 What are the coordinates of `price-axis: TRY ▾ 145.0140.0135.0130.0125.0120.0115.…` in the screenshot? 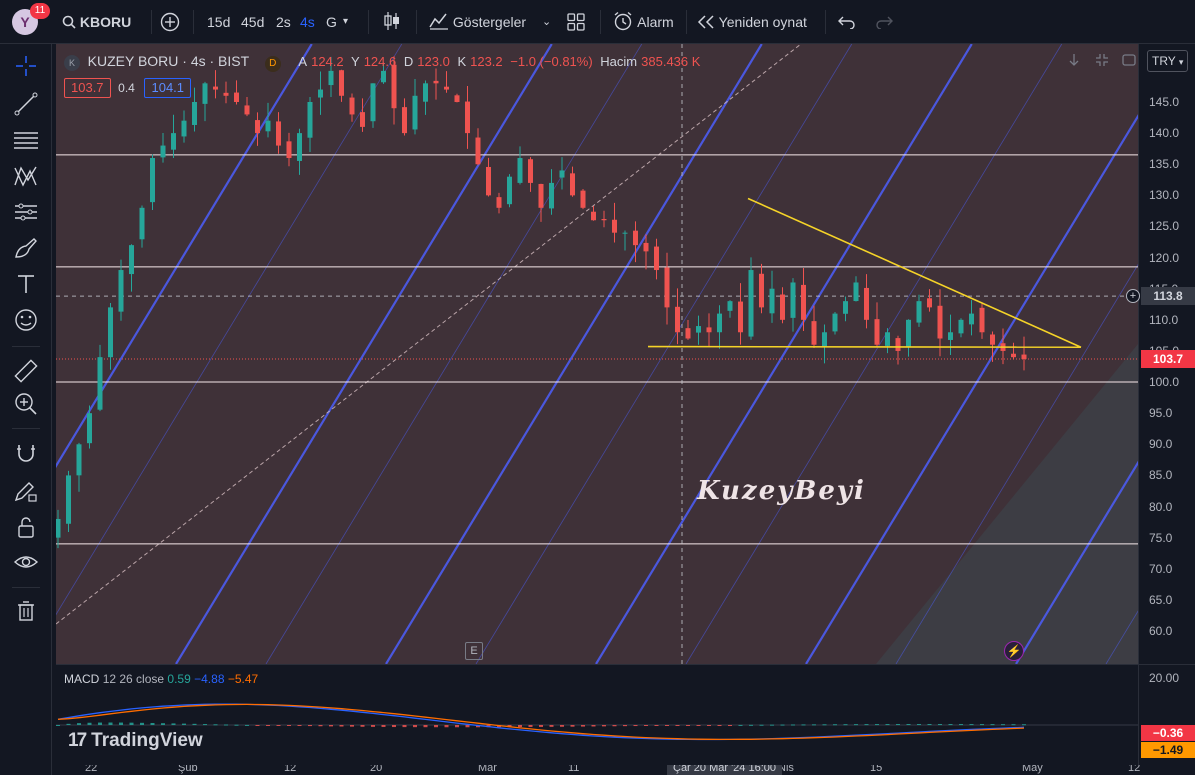 It's located at (1166, 354).